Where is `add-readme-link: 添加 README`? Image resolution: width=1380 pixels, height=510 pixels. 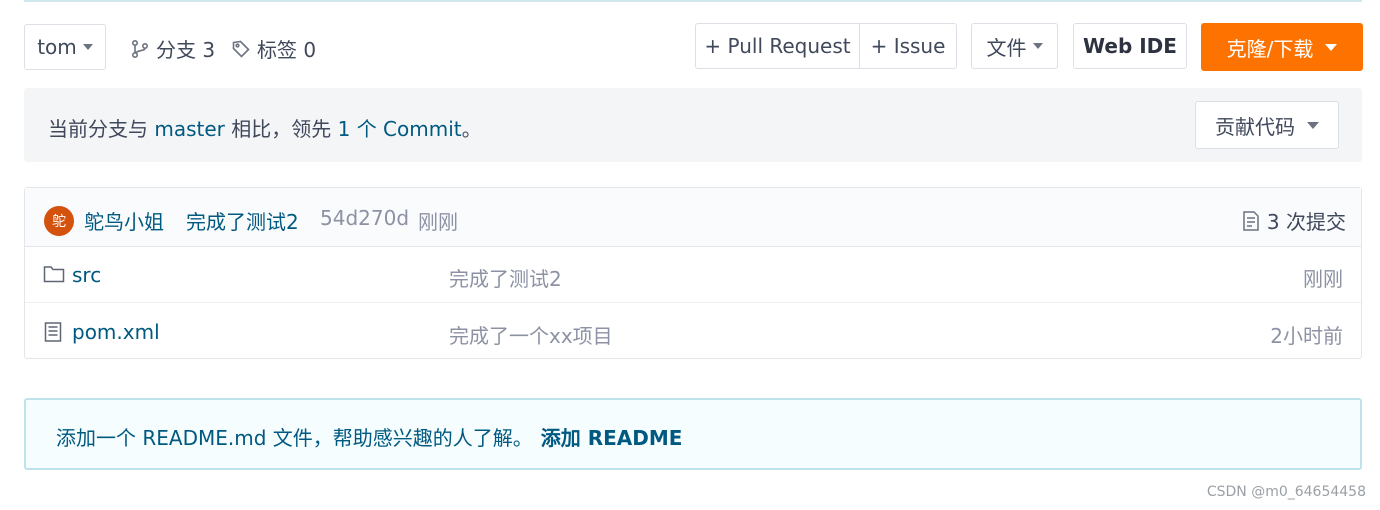 add-readme-link: 添加 README is located at coordinates (612, 438).